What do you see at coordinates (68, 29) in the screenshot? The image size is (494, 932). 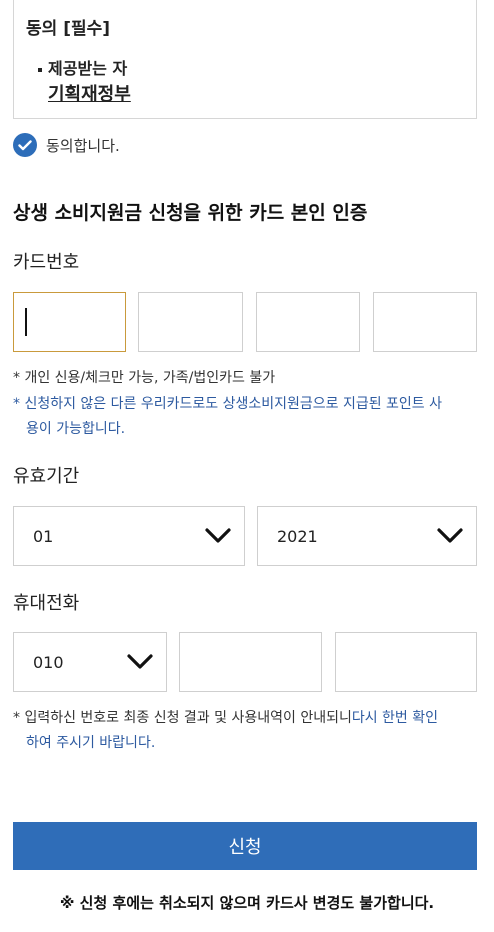 I see `consent-title: 동의 [필수]` at bounding box center [68, 29].